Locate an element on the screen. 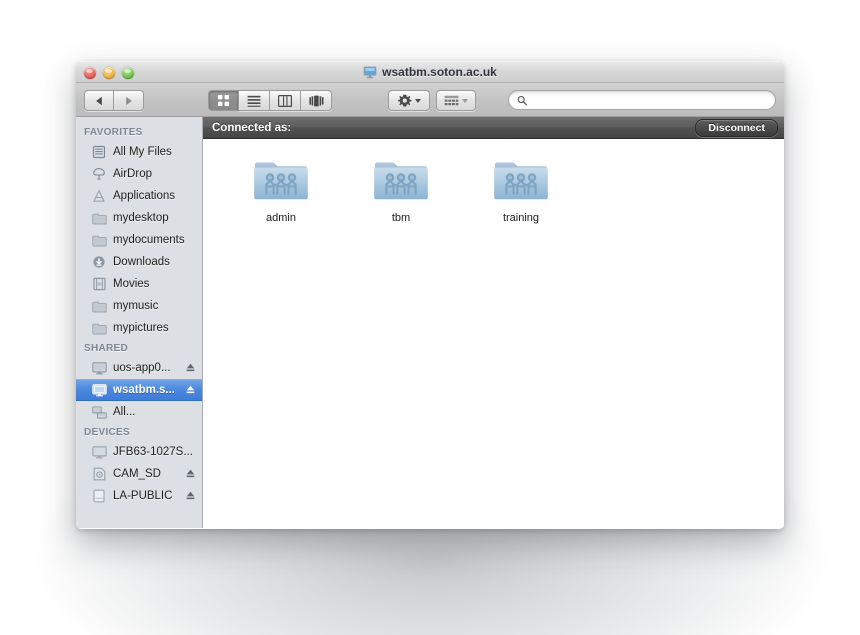 Image resolution: width=860 pixels, height=635 pixels. arrange-menu-group is located at coordinates (456, 100).